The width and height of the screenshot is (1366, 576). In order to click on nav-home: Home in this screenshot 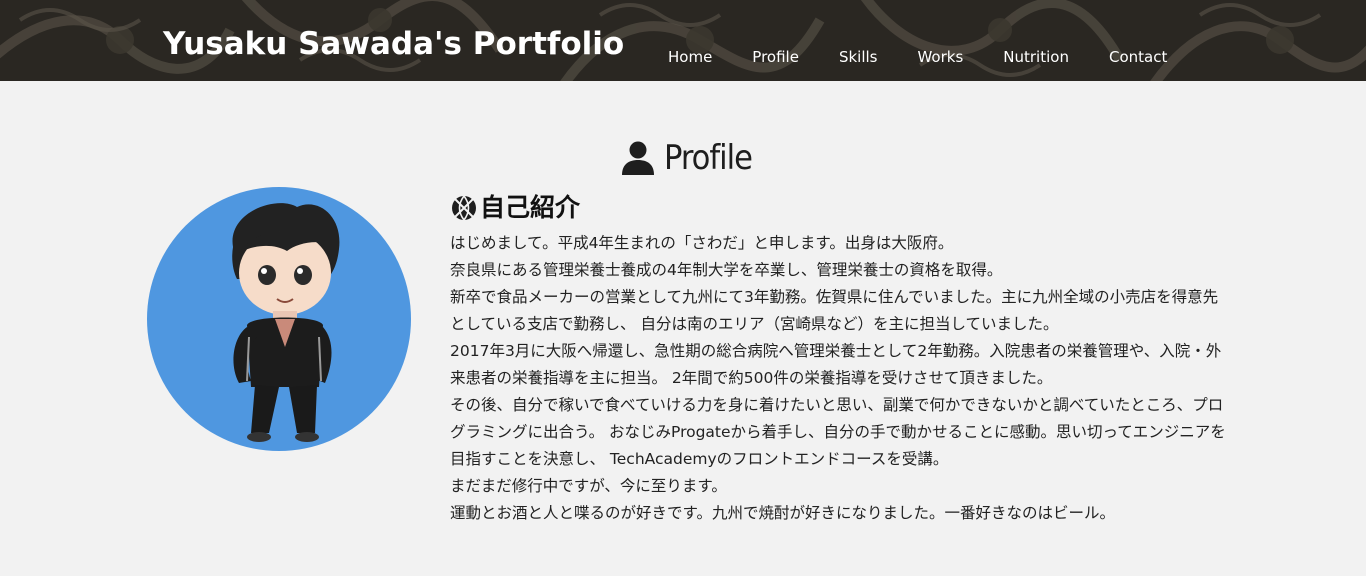, I will do `click(690, 57)`.